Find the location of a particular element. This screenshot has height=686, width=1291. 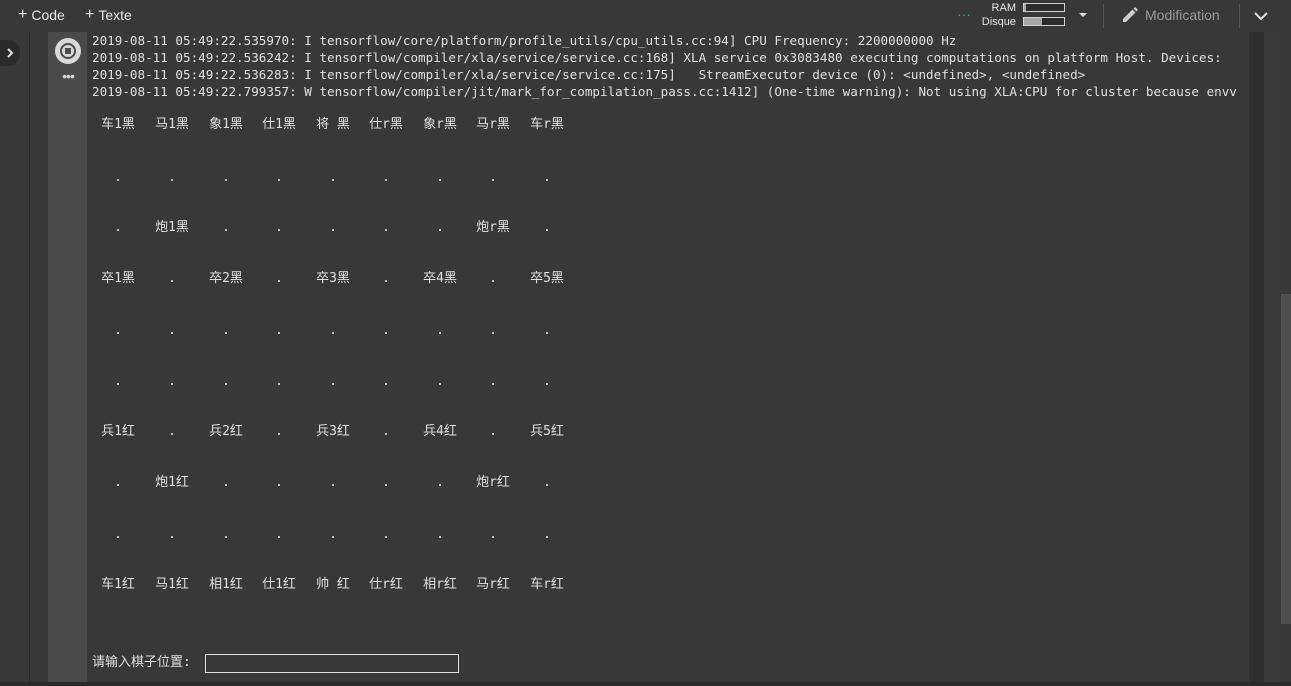

ram-usage-fill is located at coordinates (1025, 7).